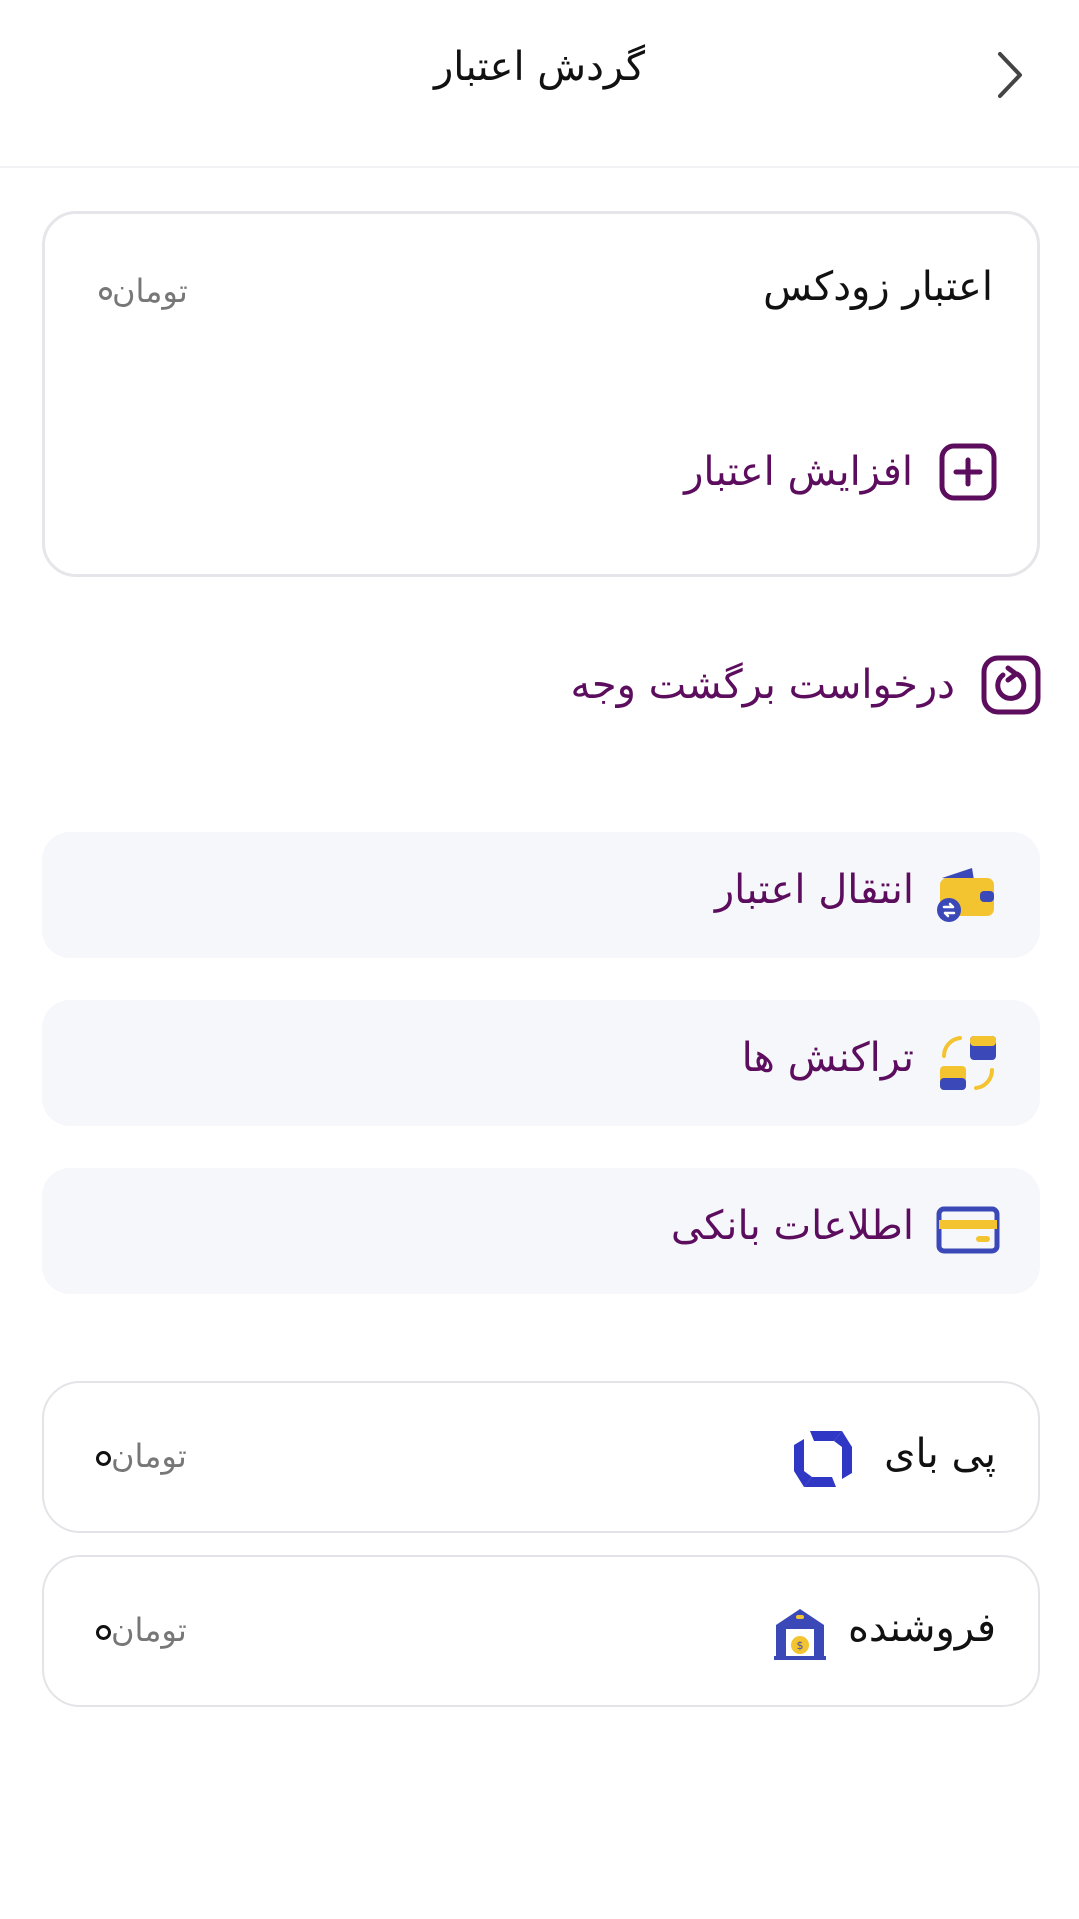  Describe the element at coordinates (541, 895) in the screenshot. I see `menu-item-credit-transfer: انتقال اعتبار` at that location.